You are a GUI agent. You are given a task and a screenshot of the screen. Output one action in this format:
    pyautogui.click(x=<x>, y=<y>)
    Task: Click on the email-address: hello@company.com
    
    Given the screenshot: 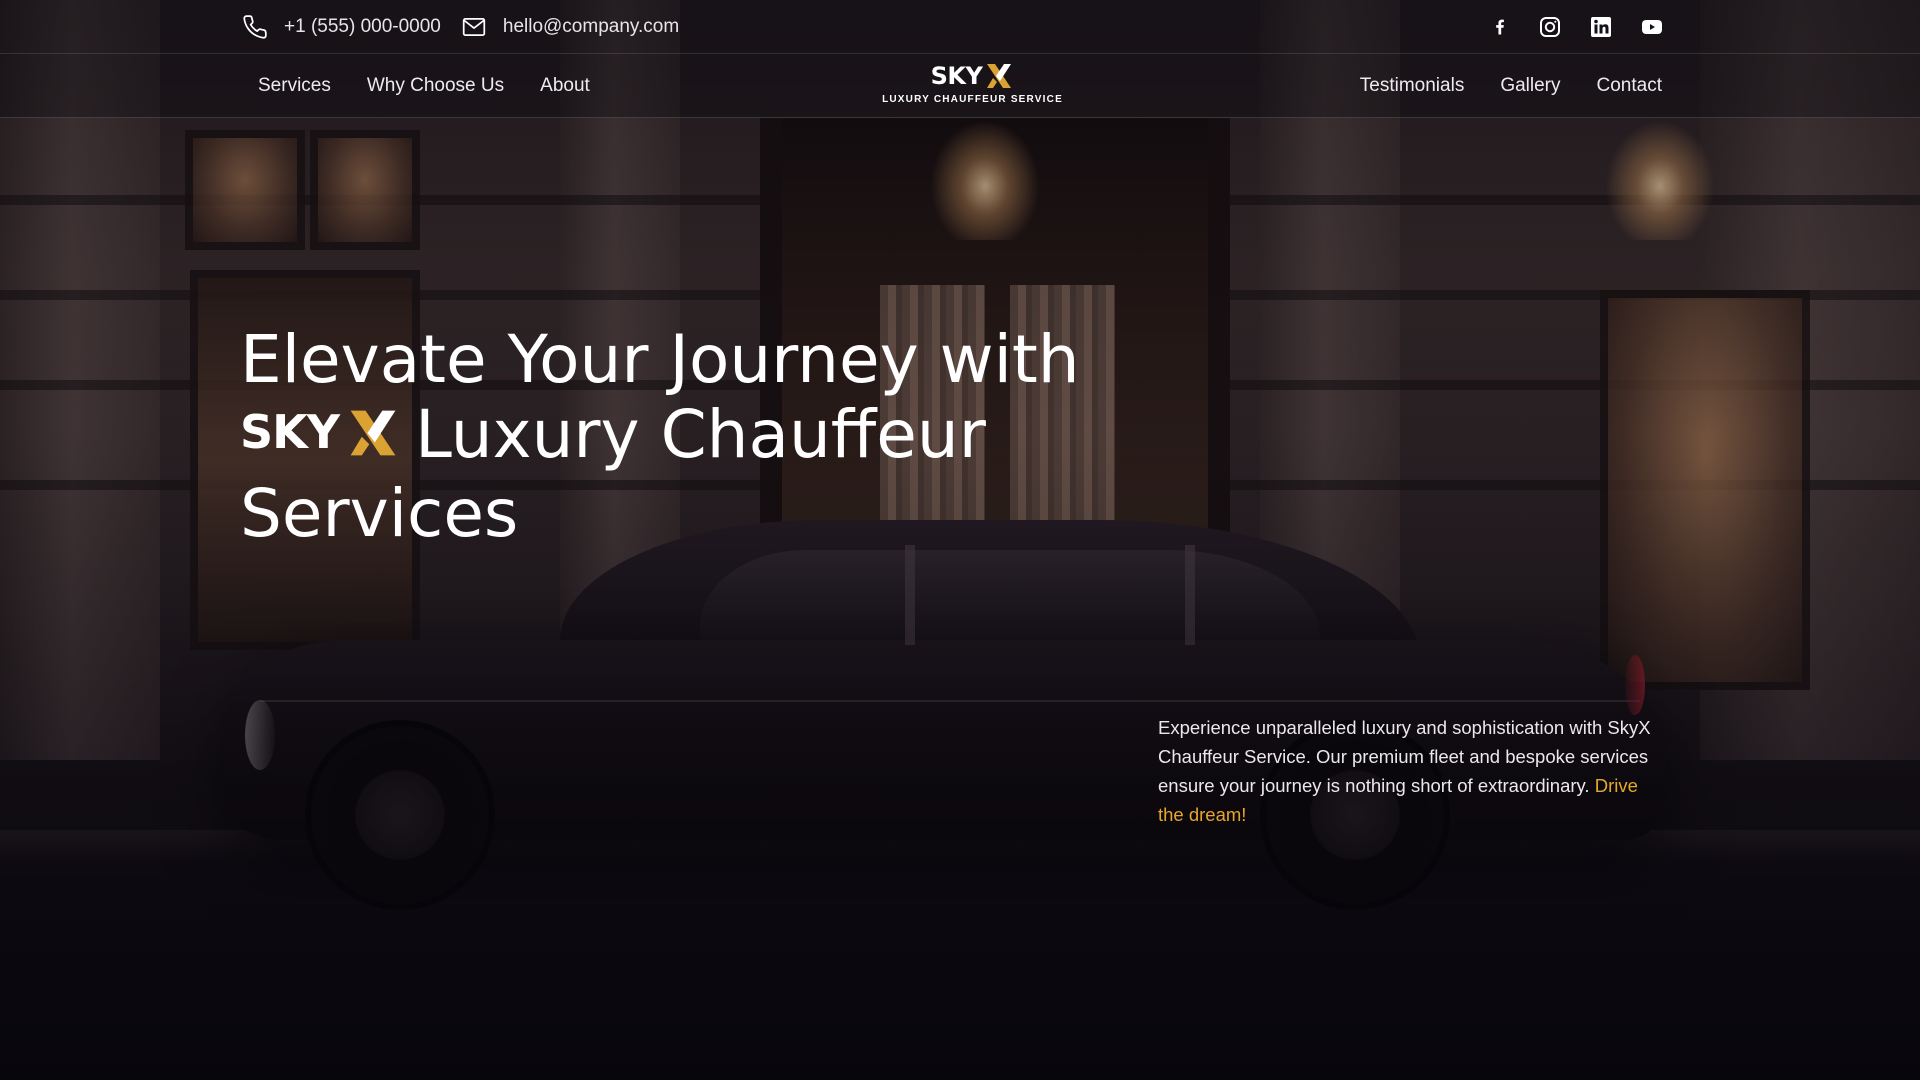 What is the action you would take?
    pyautogui.click(x=591, y=26)
    